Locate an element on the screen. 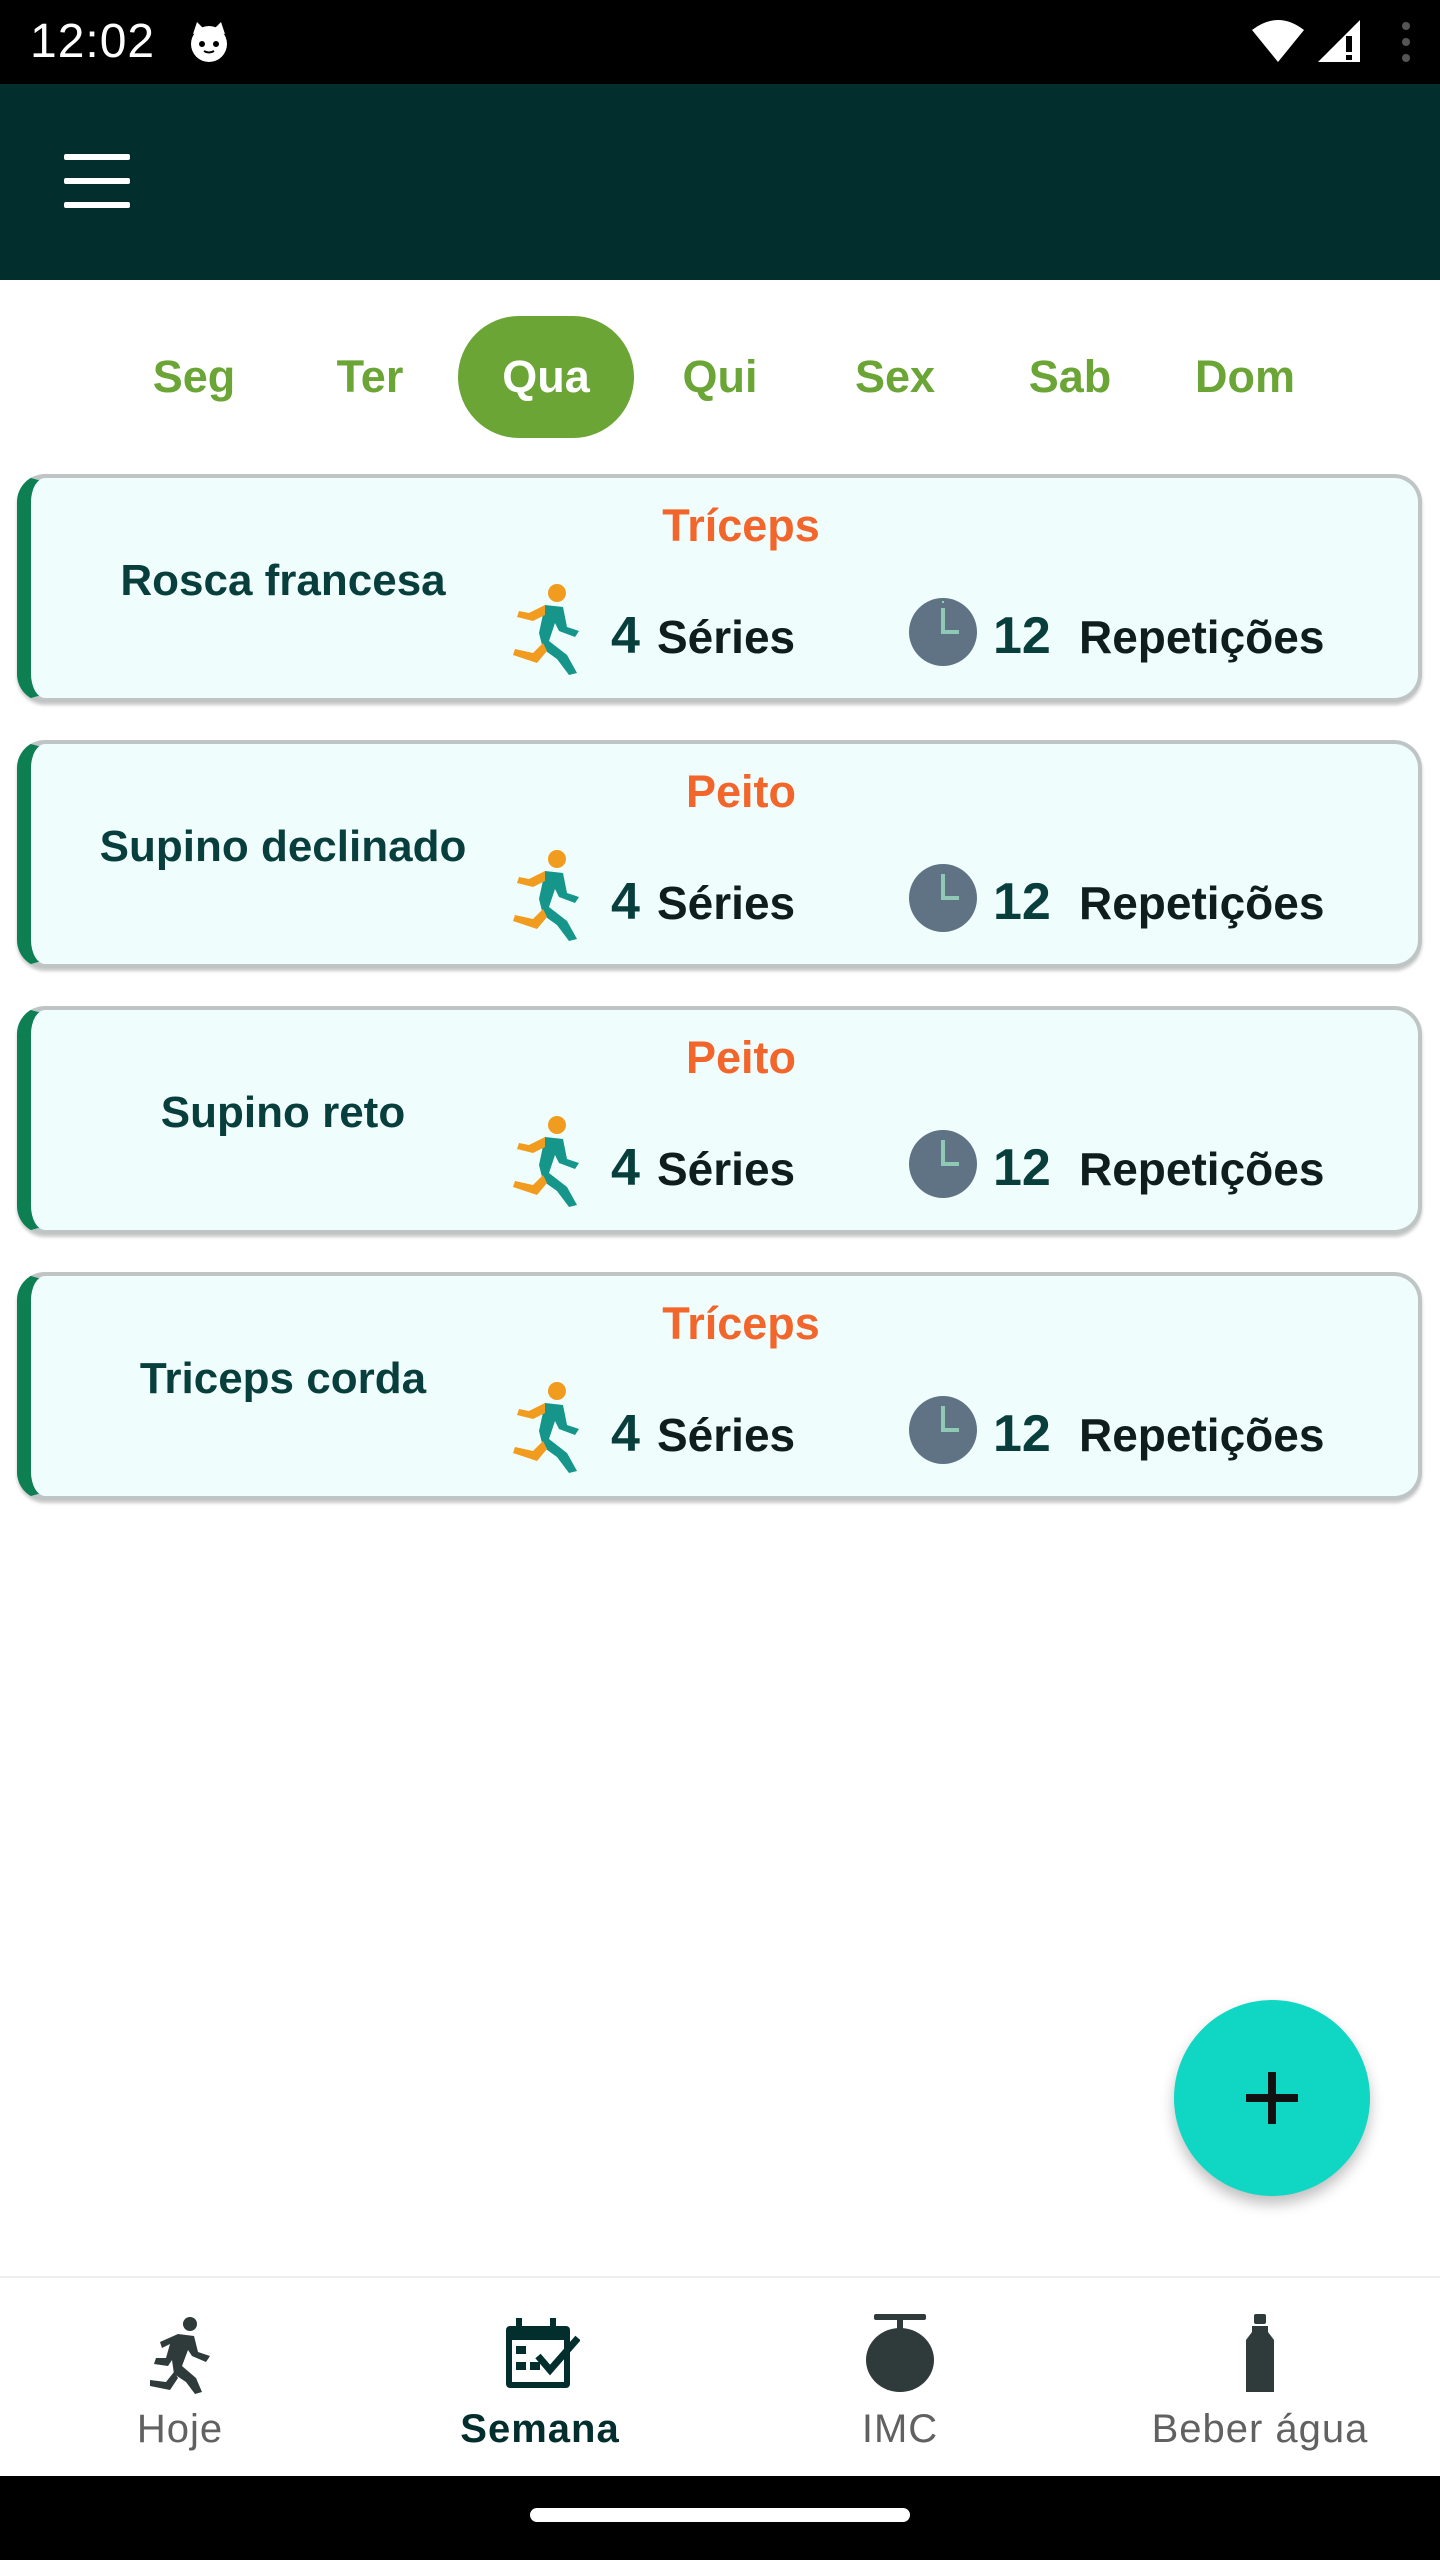 The height and width of the screenshot is (2560, 1440). exercise-name: Supino reto is located at coordinates (283, 1112).